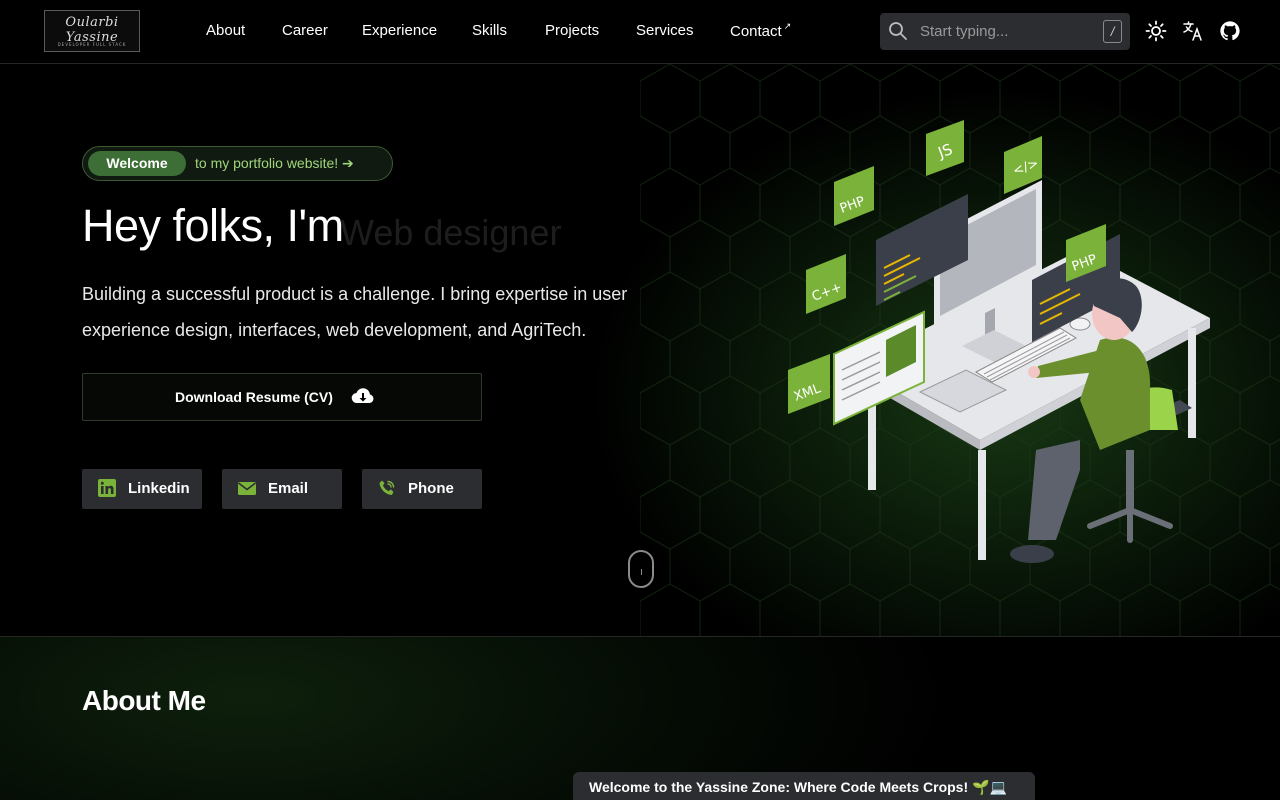 The height and width of the screenshot is (800, 1280). What do you see at coordinates (1193, 31) in the screenshot?
I see `translate-icon` at bounding box center [1193, 31].